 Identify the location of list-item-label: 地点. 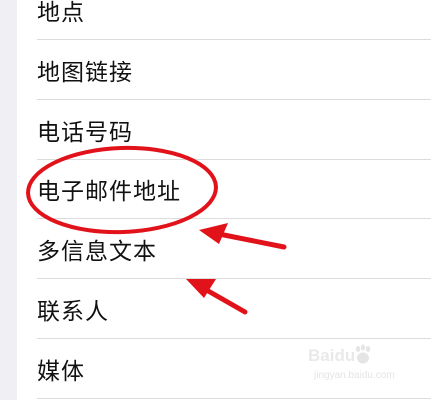
(61, 13).